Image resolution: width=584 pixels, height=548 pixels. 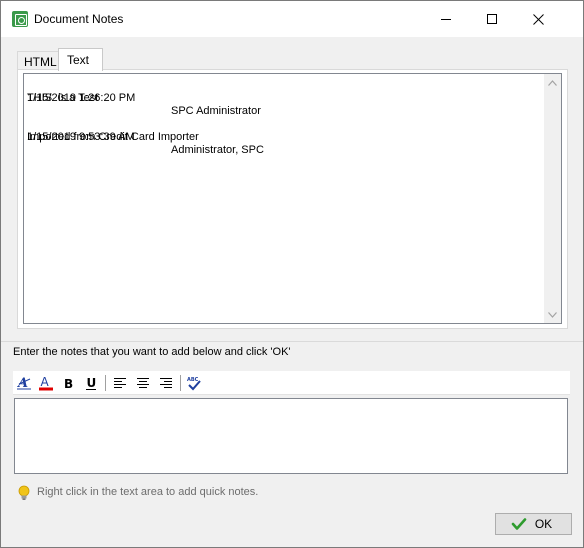 What do you see at coordinates (292, 341) in the screenshot?
I see `section-divider` at bounding box center [292, 341].